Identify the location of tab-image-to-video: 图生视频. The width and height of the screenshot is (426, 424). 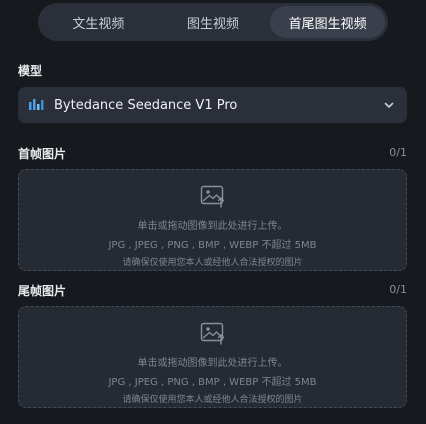
(213, 22).